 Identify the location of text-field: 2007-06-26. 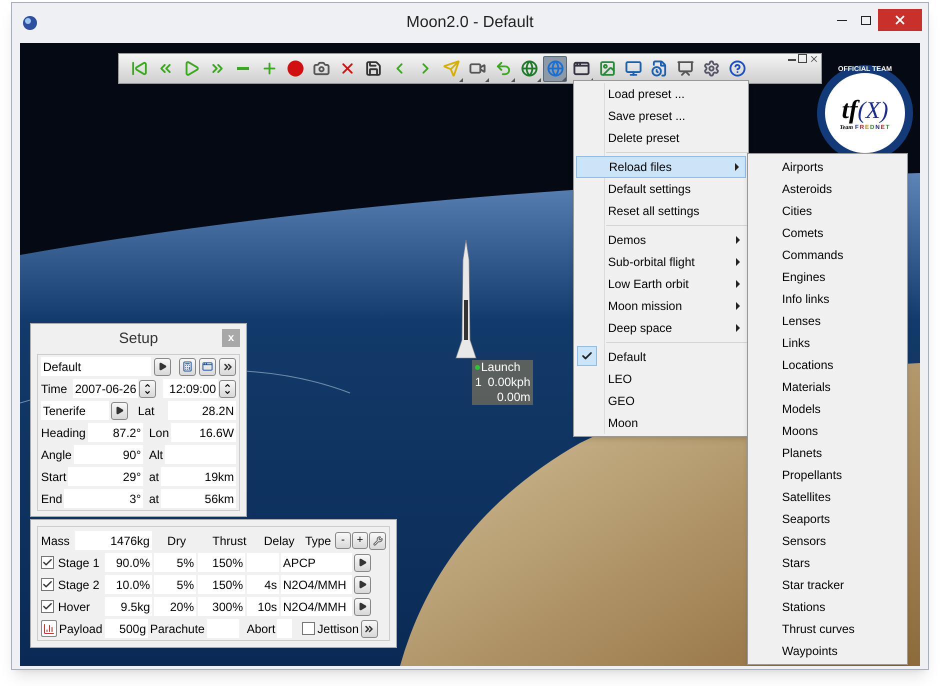
(105, 388).